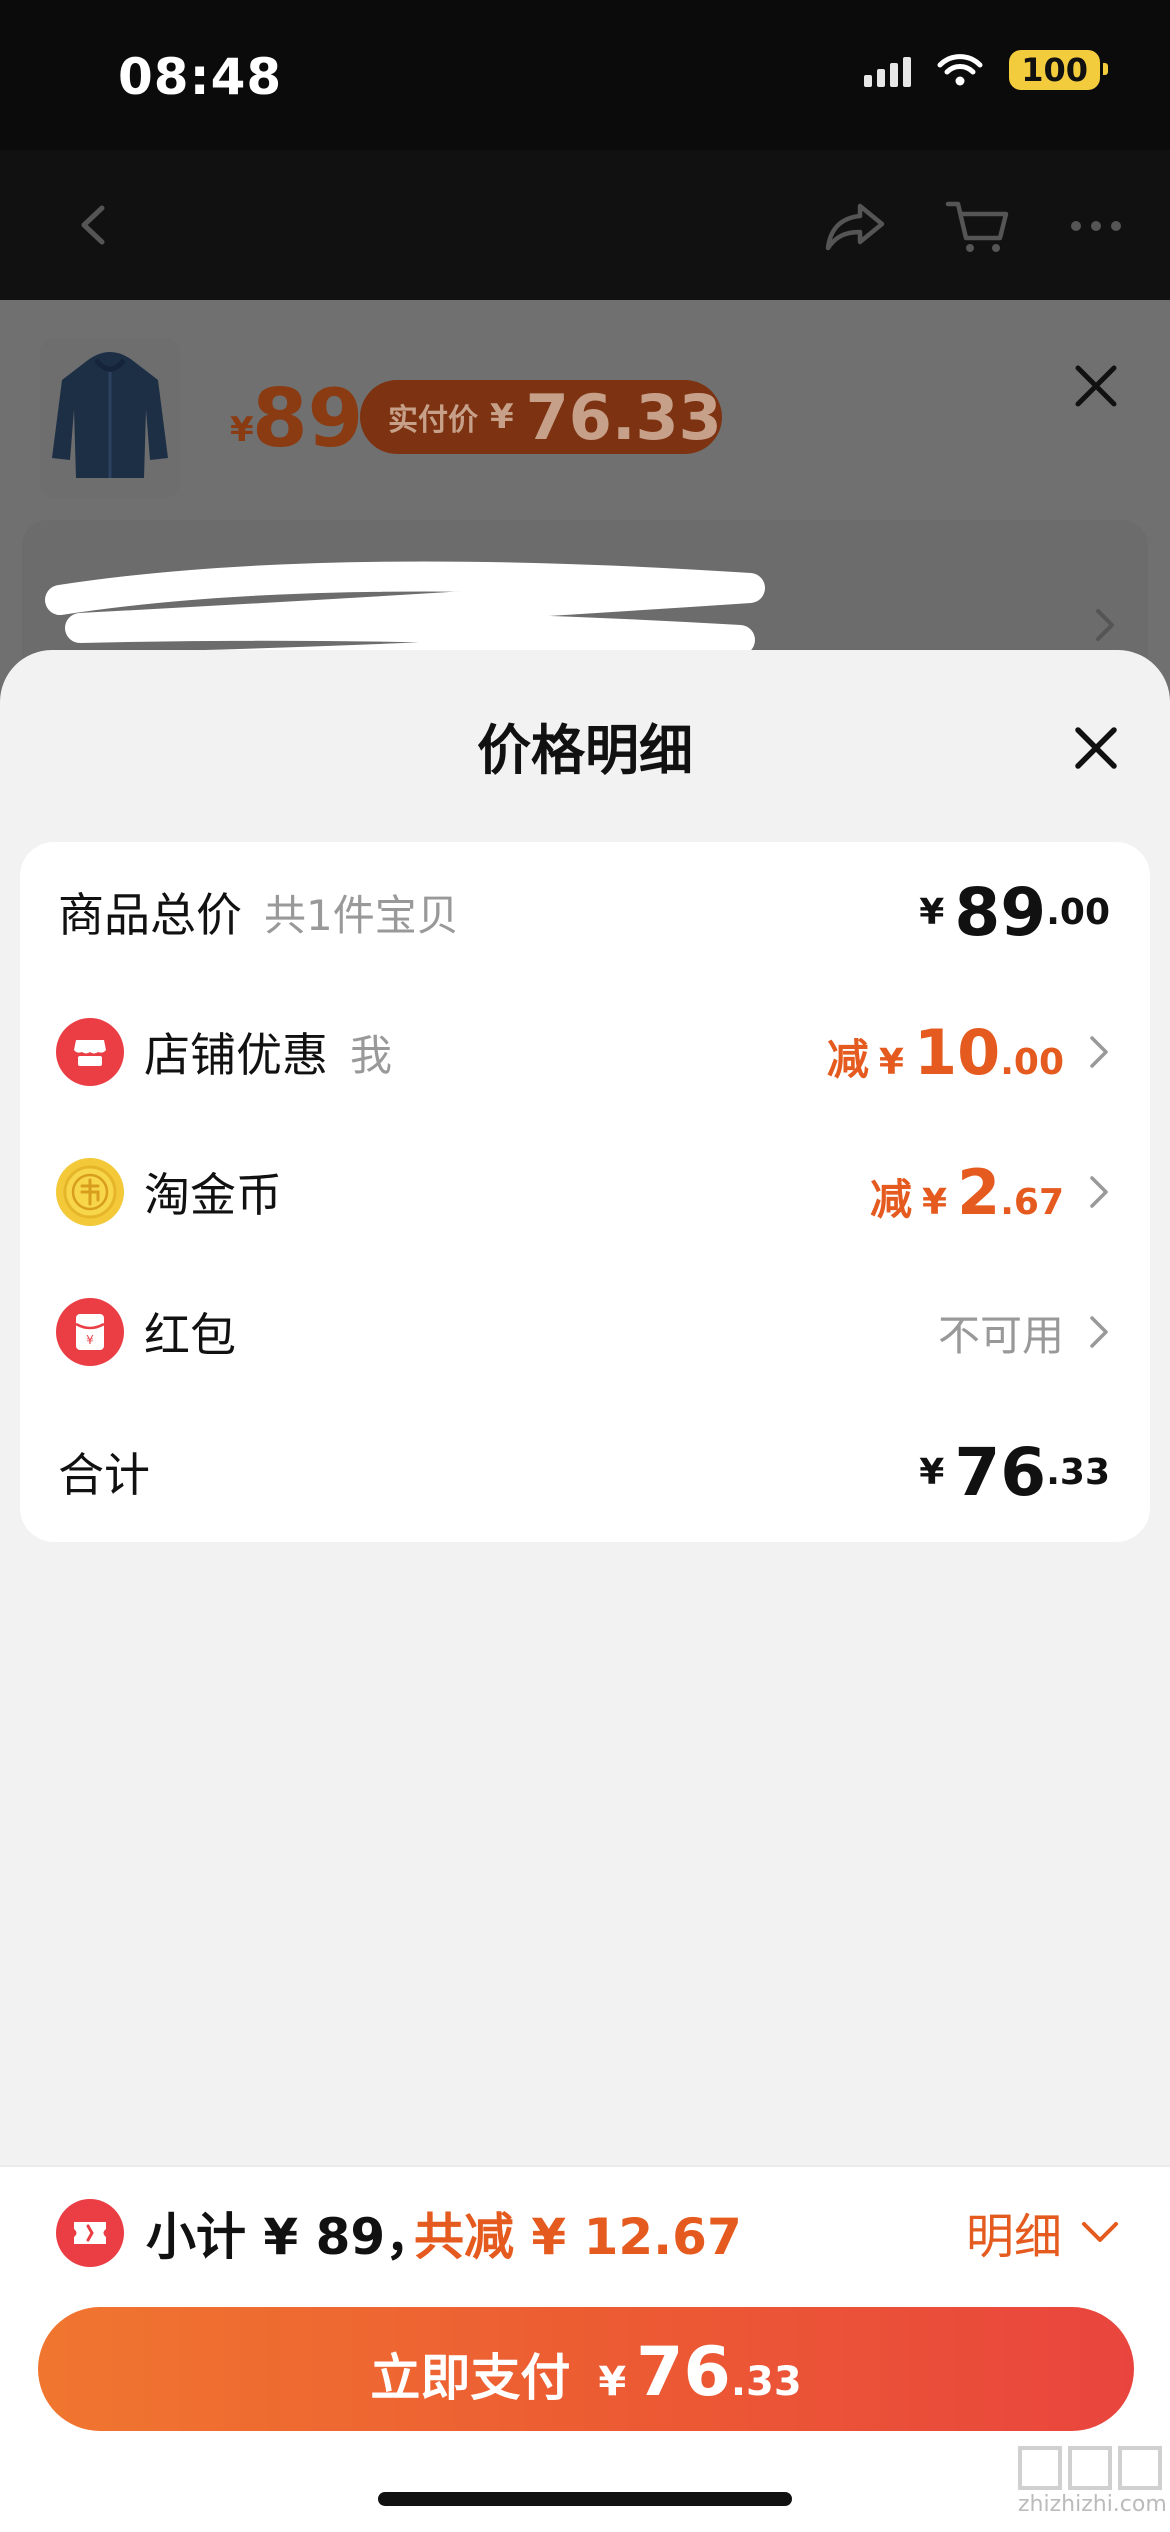 The image size is (1170, 2532). What do you see at coordinates (1078, 912) in the screenshot?
I see `goods-total-dec: .00` at bounding box center [1078, 912].